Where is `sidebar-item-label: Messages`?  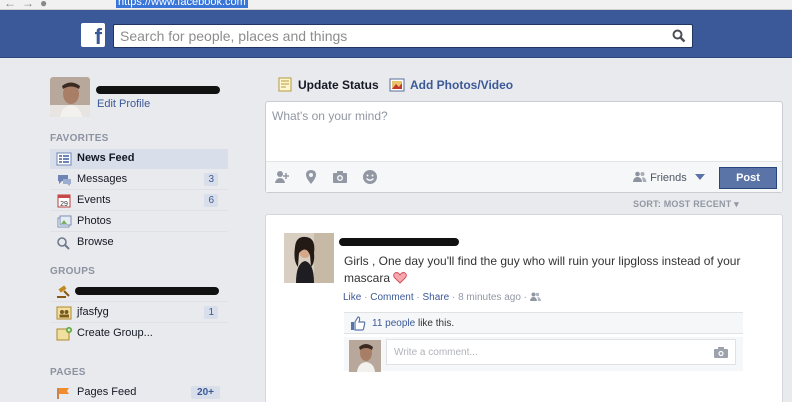
sidebar-item-label: Messages is located at coordinates (102, 179).